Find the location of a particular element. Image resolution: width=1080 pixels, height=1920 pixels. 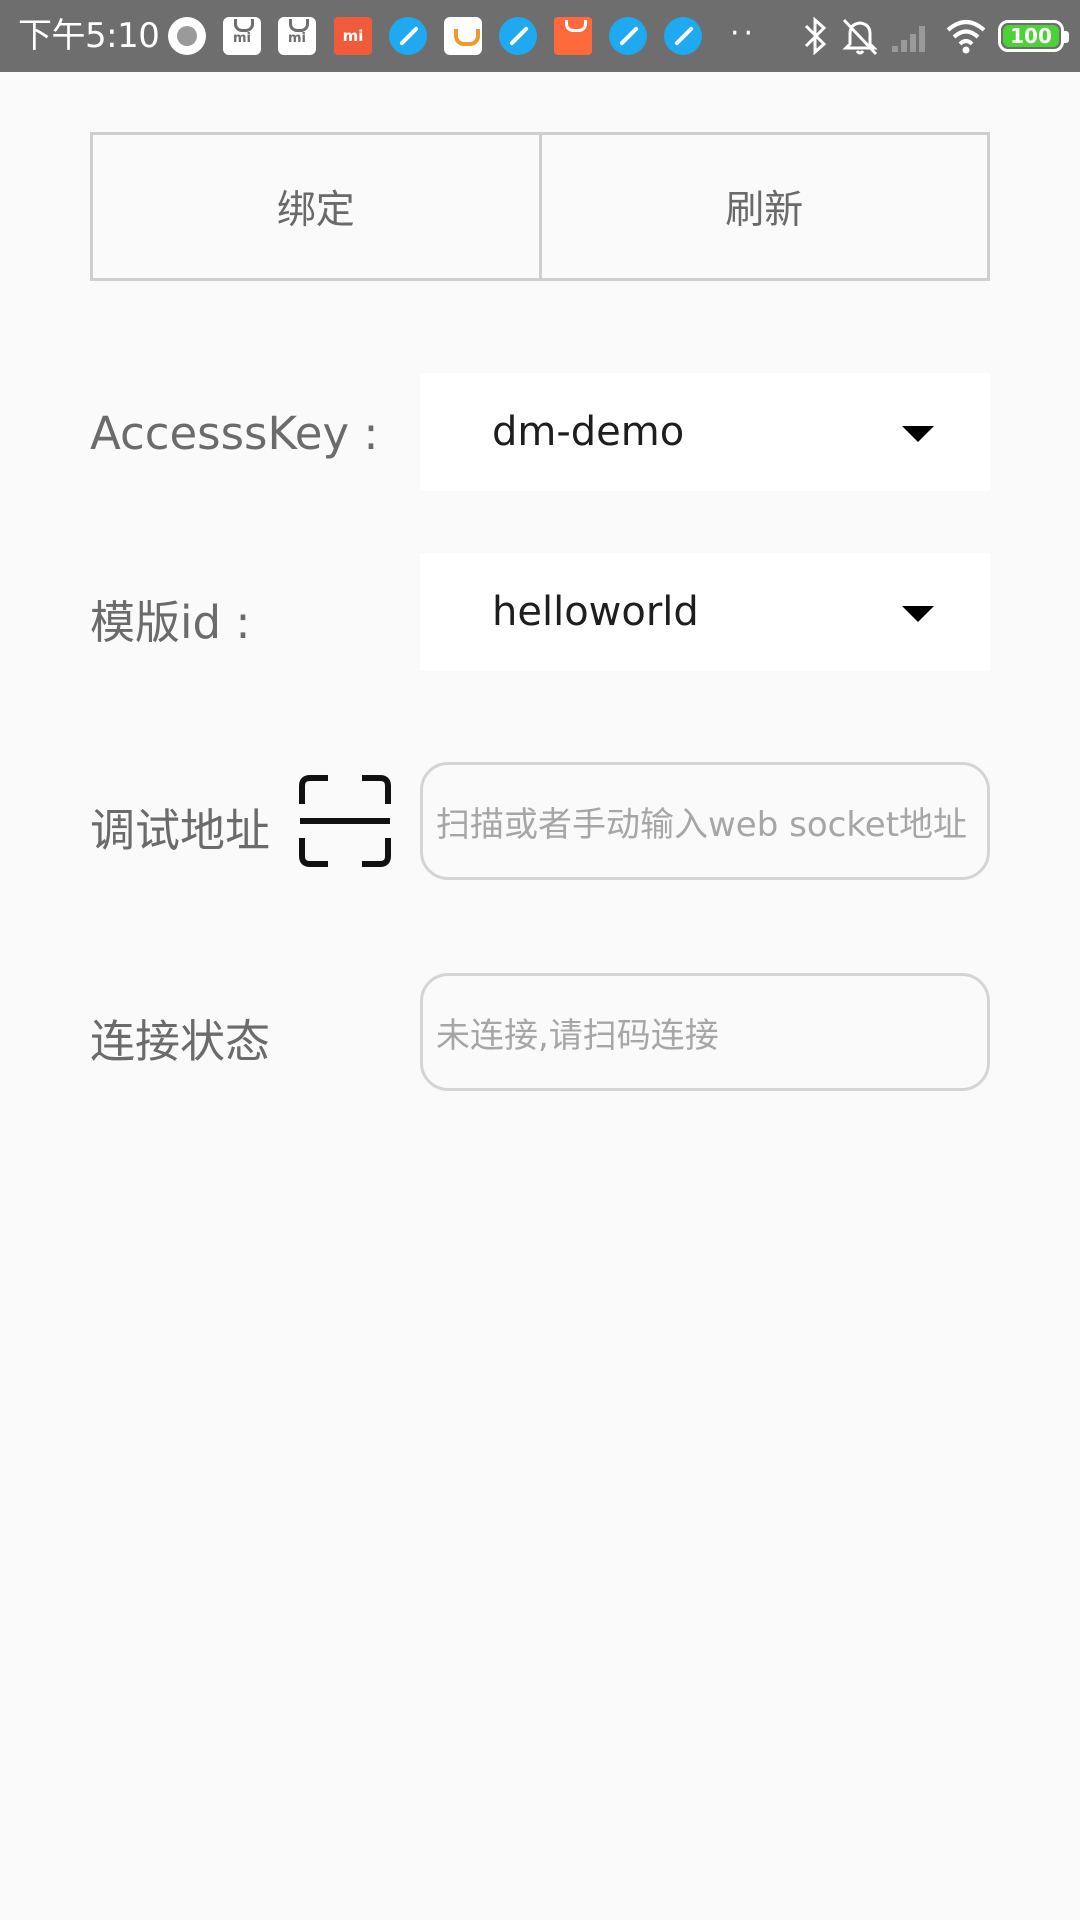

action-button-group: 绑定 刷新 is located at coordinates (540, 206).